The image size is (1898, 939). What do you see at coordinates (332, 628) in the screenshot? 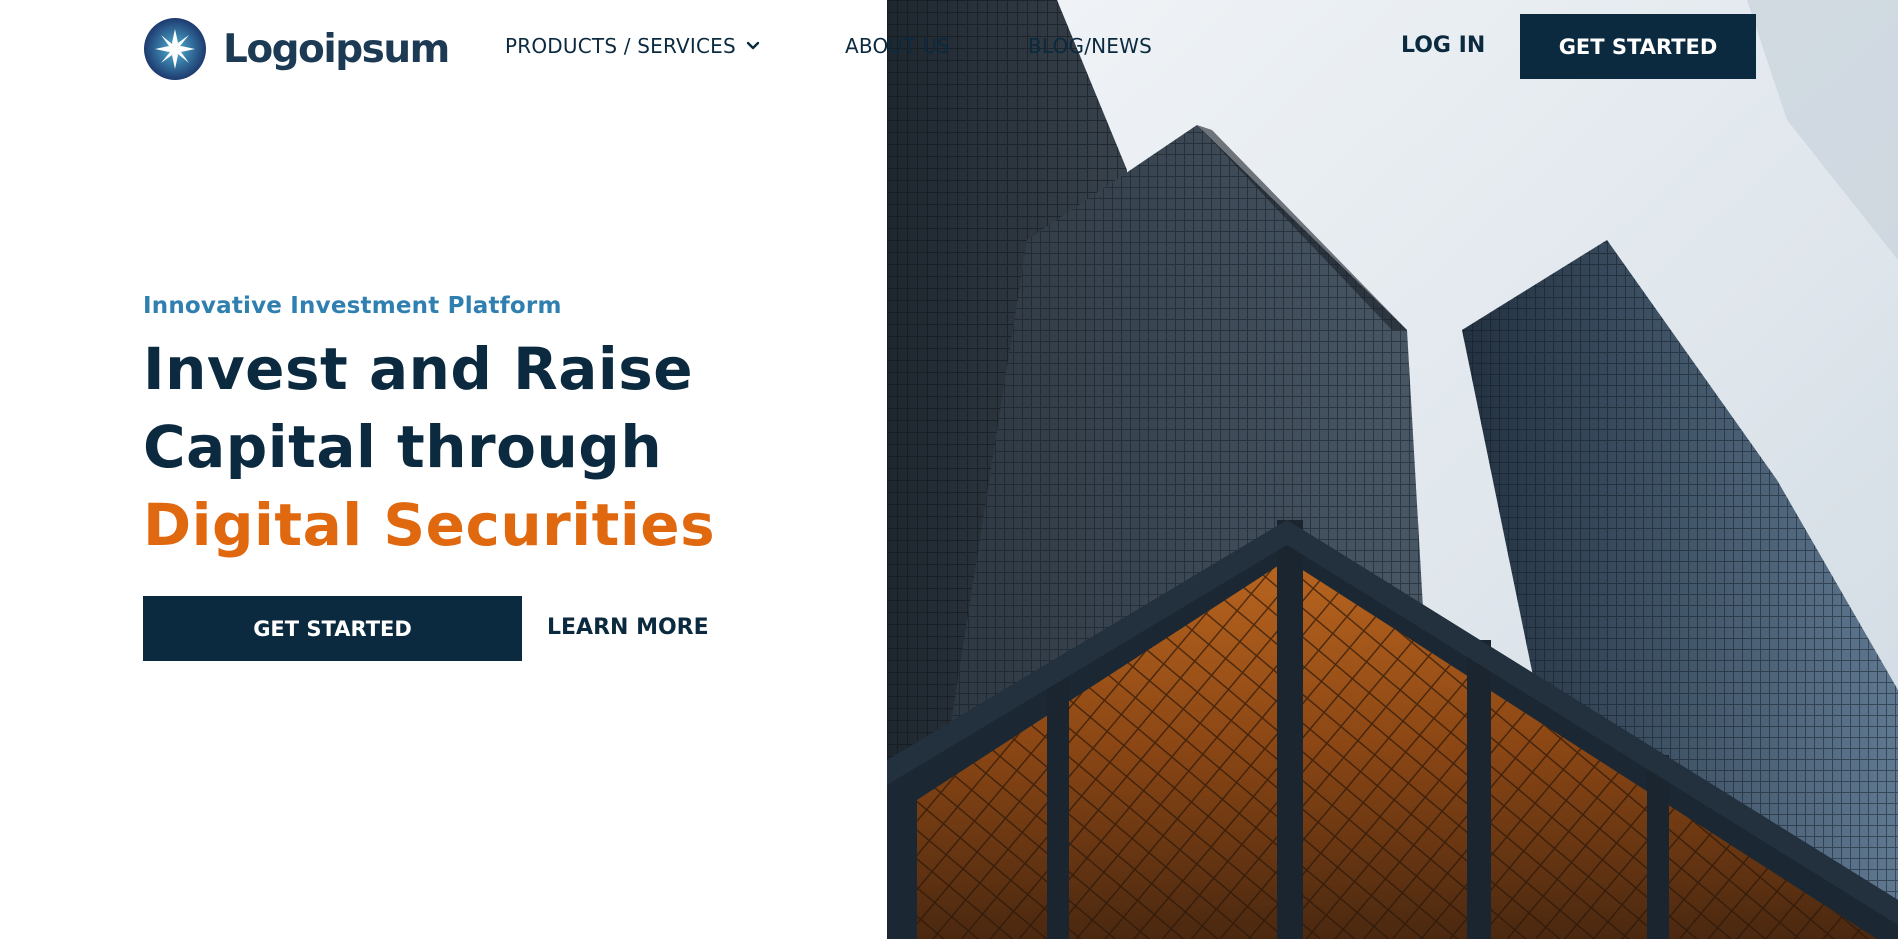
I see `hero-get-started-button: GET STARTED` at bounding box center [332, 628].